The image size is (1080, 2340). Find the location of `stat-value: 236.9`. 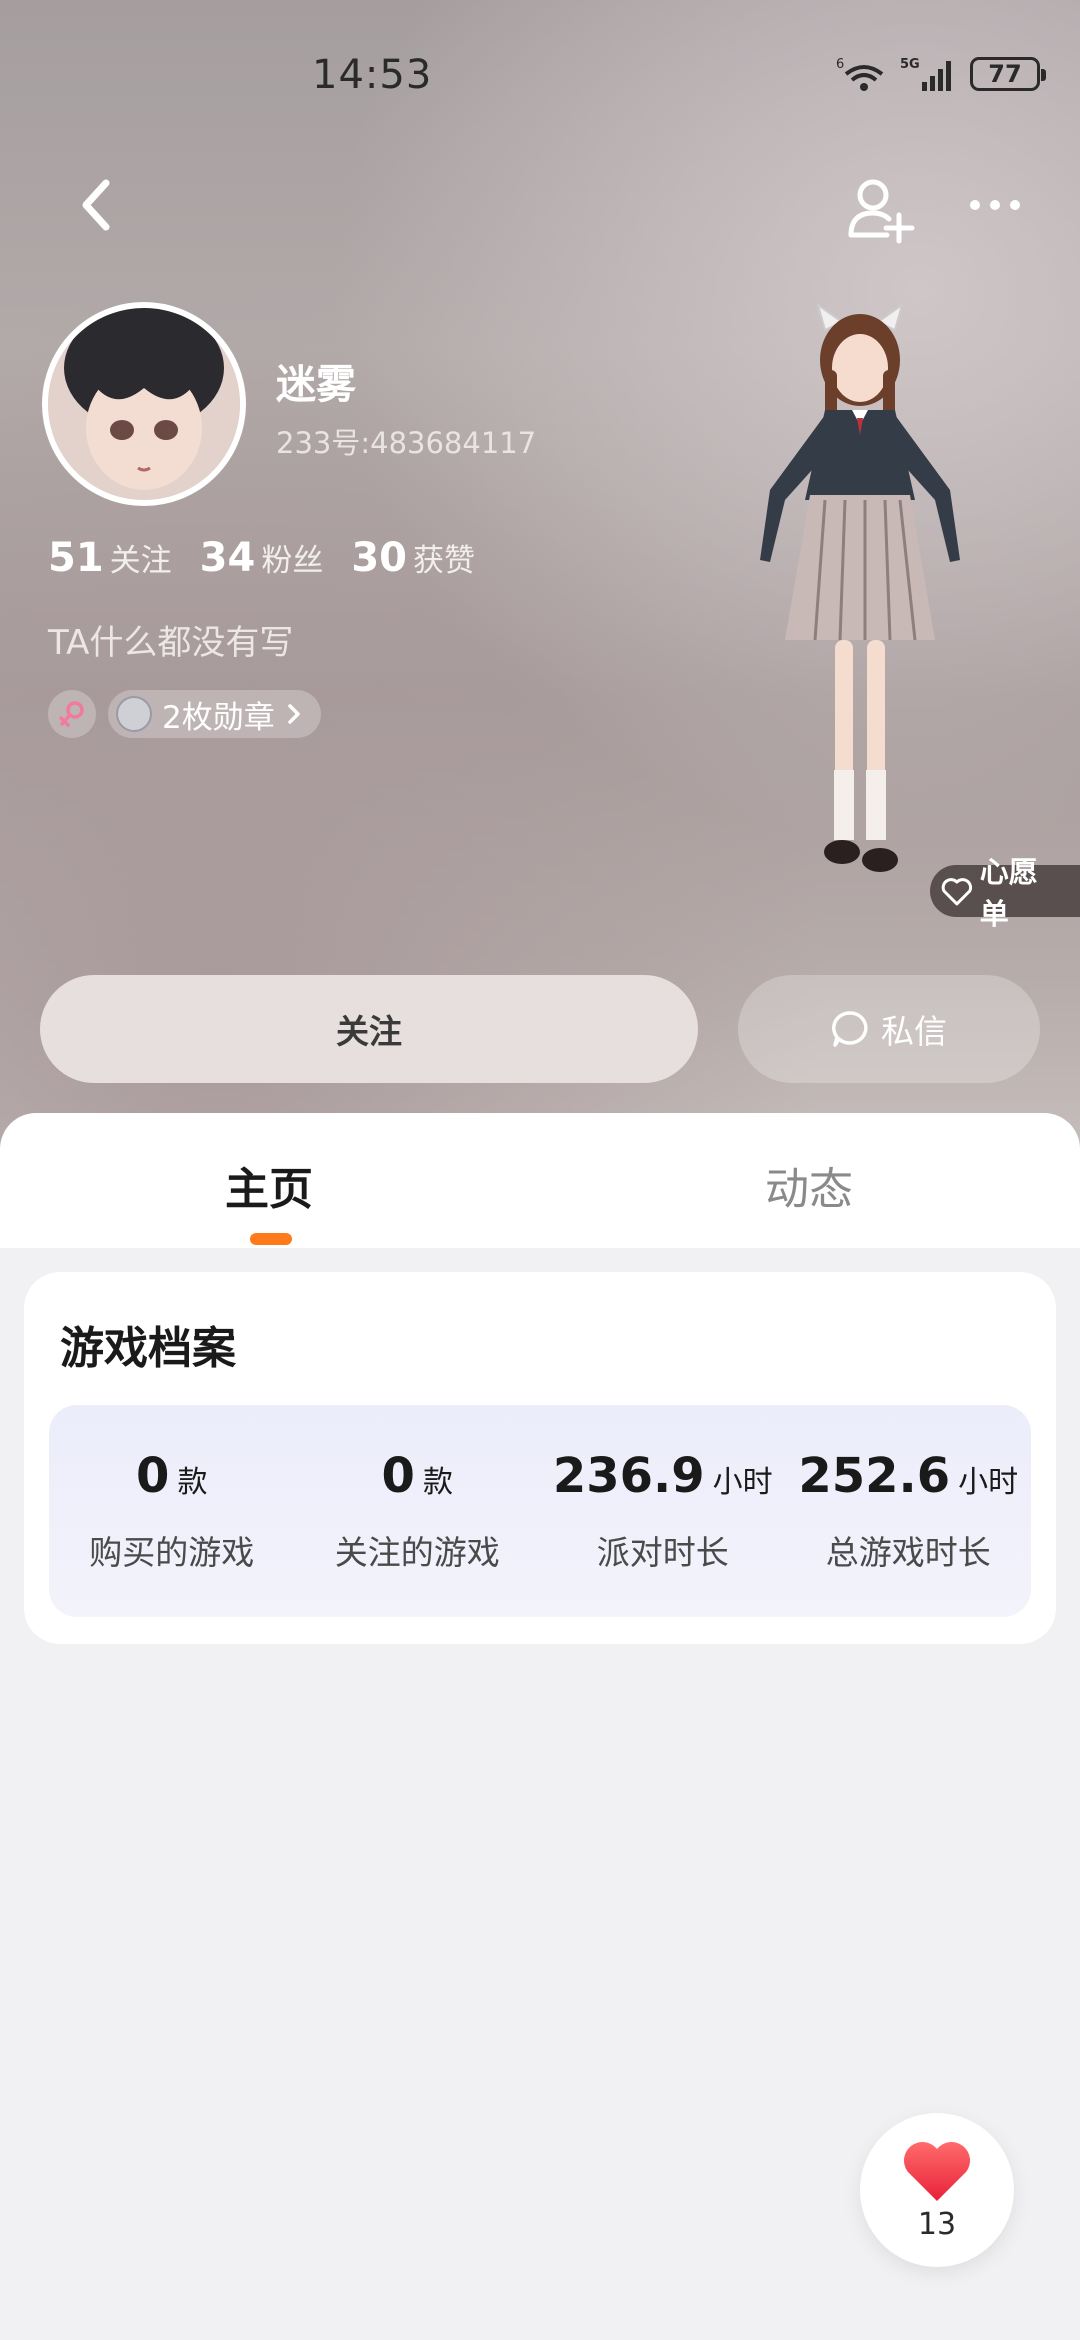

stat-value: 236.9 is located at coordinates (628, 1476).